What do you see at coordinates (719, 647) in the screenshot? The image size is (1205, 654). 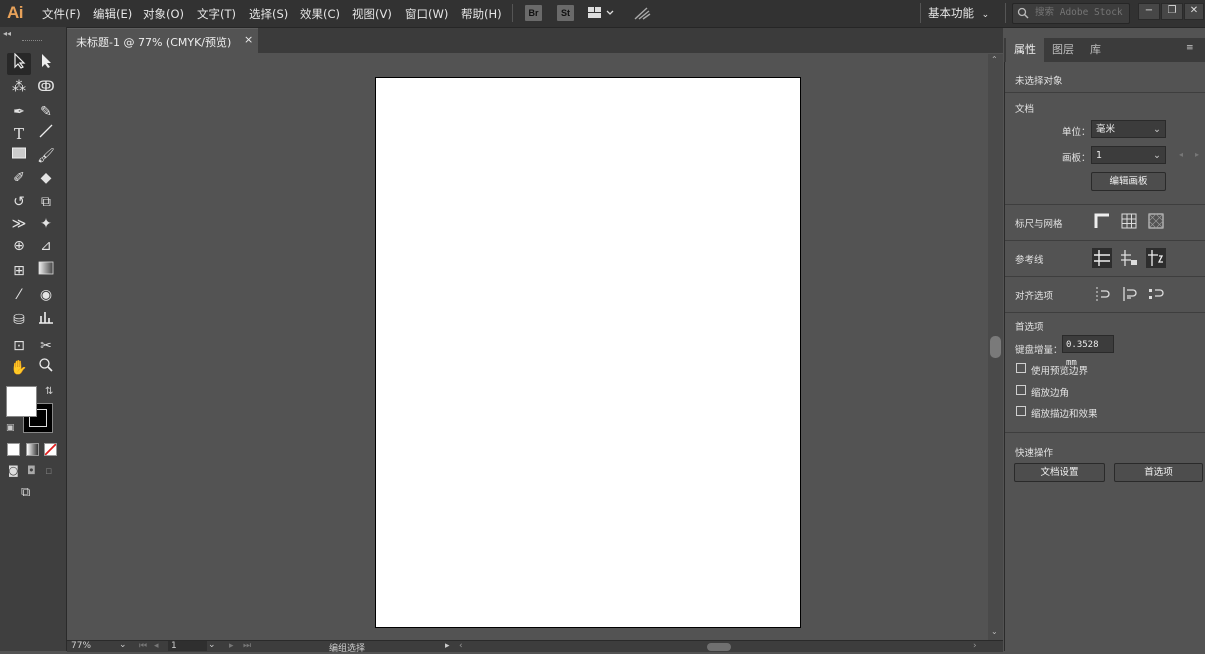 I see `horizontal-scroll-thumb` at bounding box center [719, 647].